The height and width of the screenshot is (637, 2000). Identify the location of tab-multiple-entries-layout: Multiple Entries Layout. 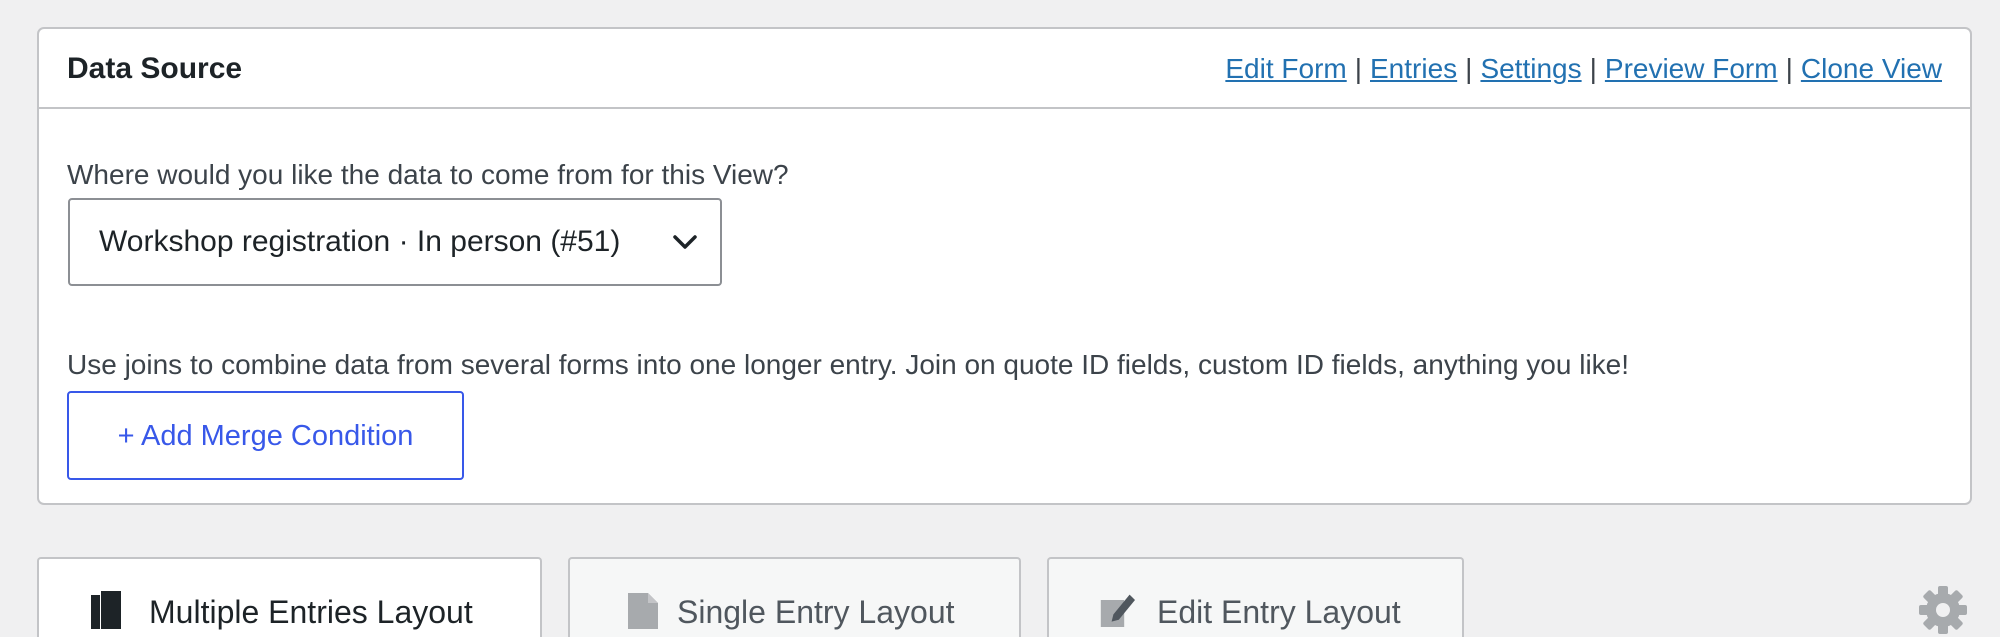
(289, 597).